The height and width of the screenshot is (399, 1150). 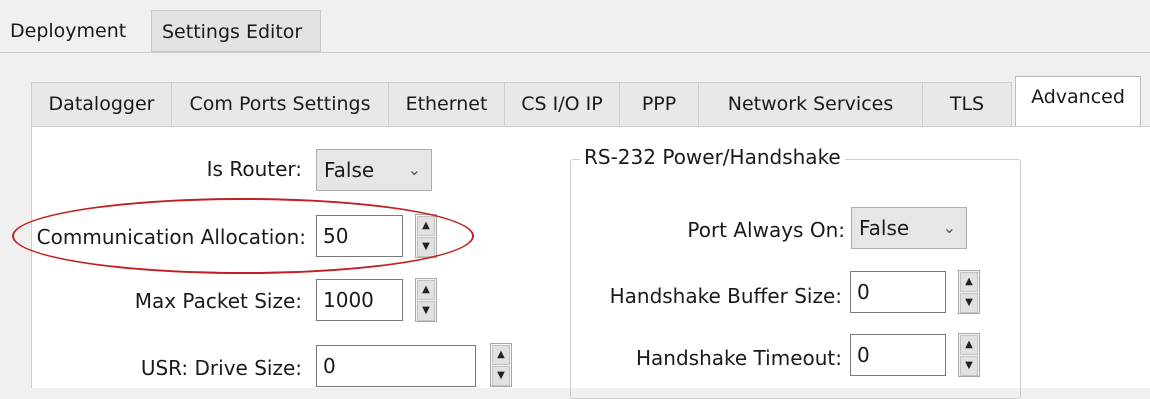 What do you see at coordinates (446, 104) in the screenshot?
I see `tab-ethernet: Ethernet` at bounding box center [446, 104].